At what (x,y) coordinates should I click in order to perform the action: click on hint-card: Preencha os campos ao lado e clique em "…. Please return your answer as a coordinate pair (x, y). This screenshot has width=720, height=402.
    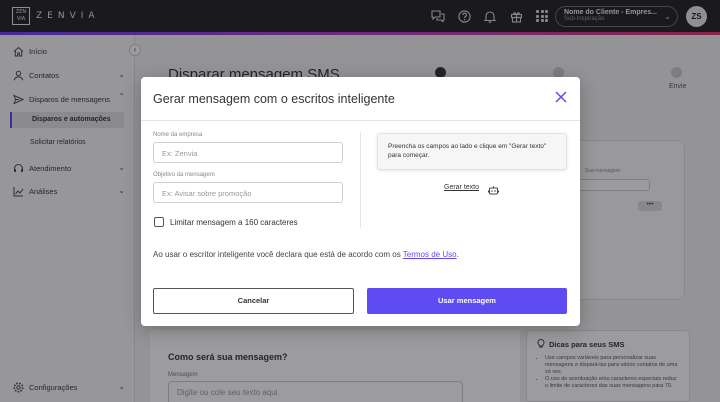
    Looking at the image, I should click on (472, 151).